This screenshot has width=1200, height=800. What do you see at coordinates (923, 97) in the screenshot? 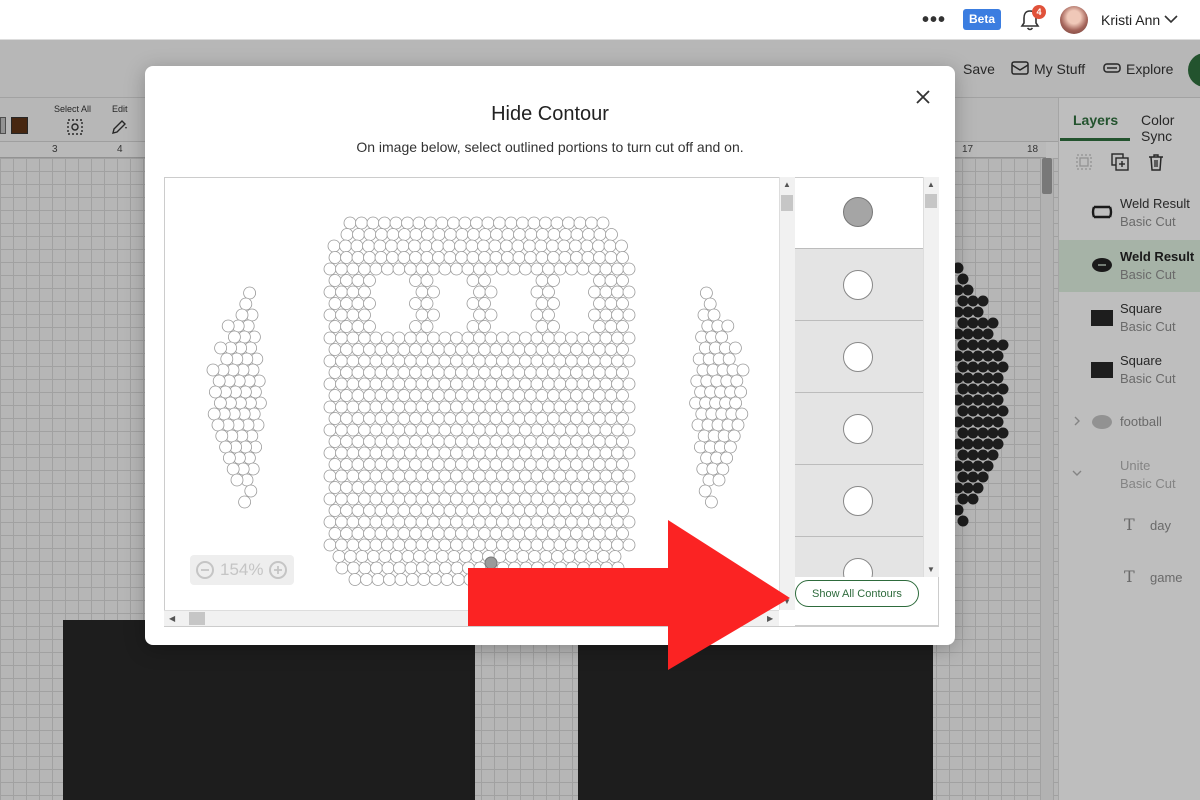
I see `close-icon` at bounding box center [923, 97].